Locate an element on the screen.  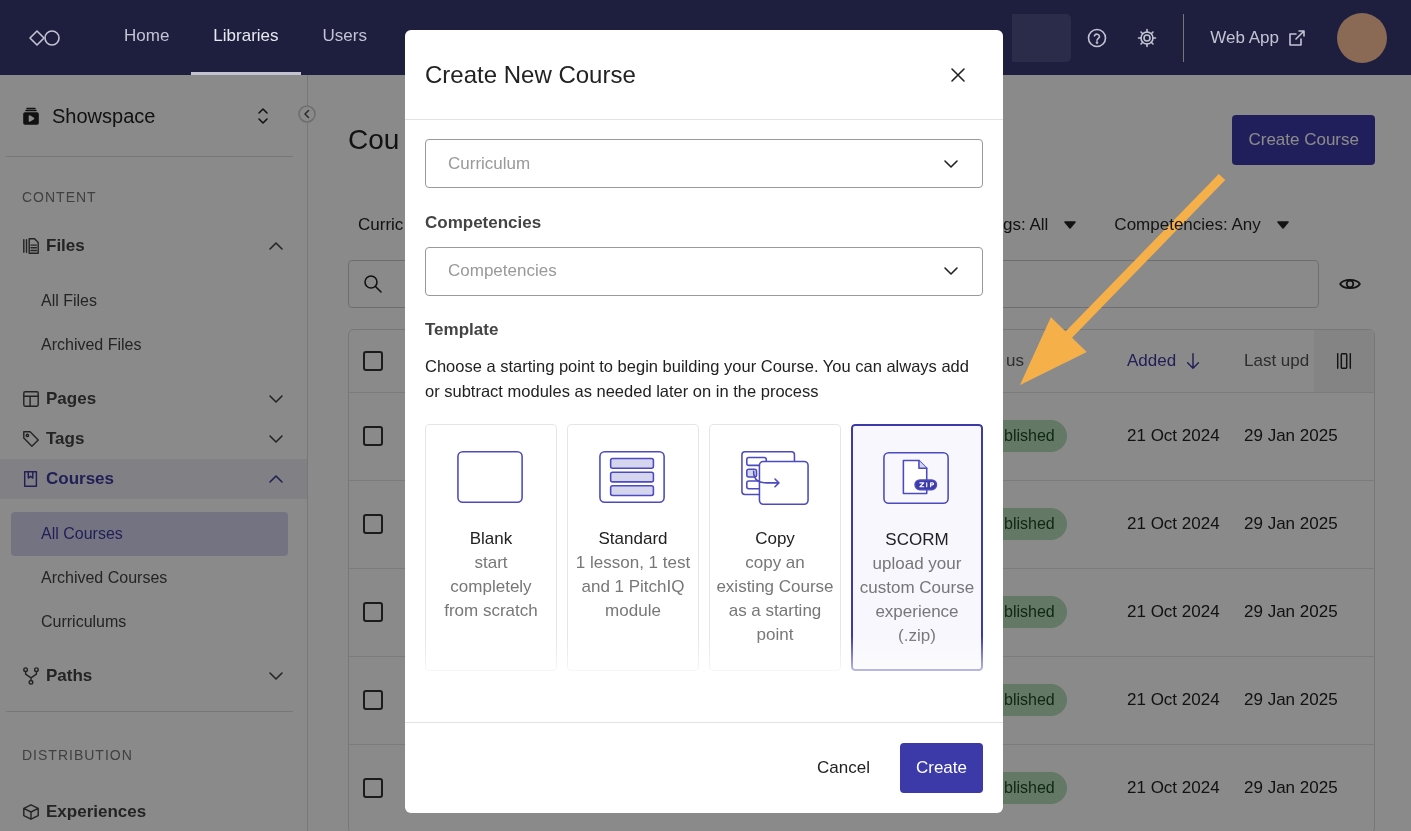
option-title: Blank is located at coordinates (491, 539).